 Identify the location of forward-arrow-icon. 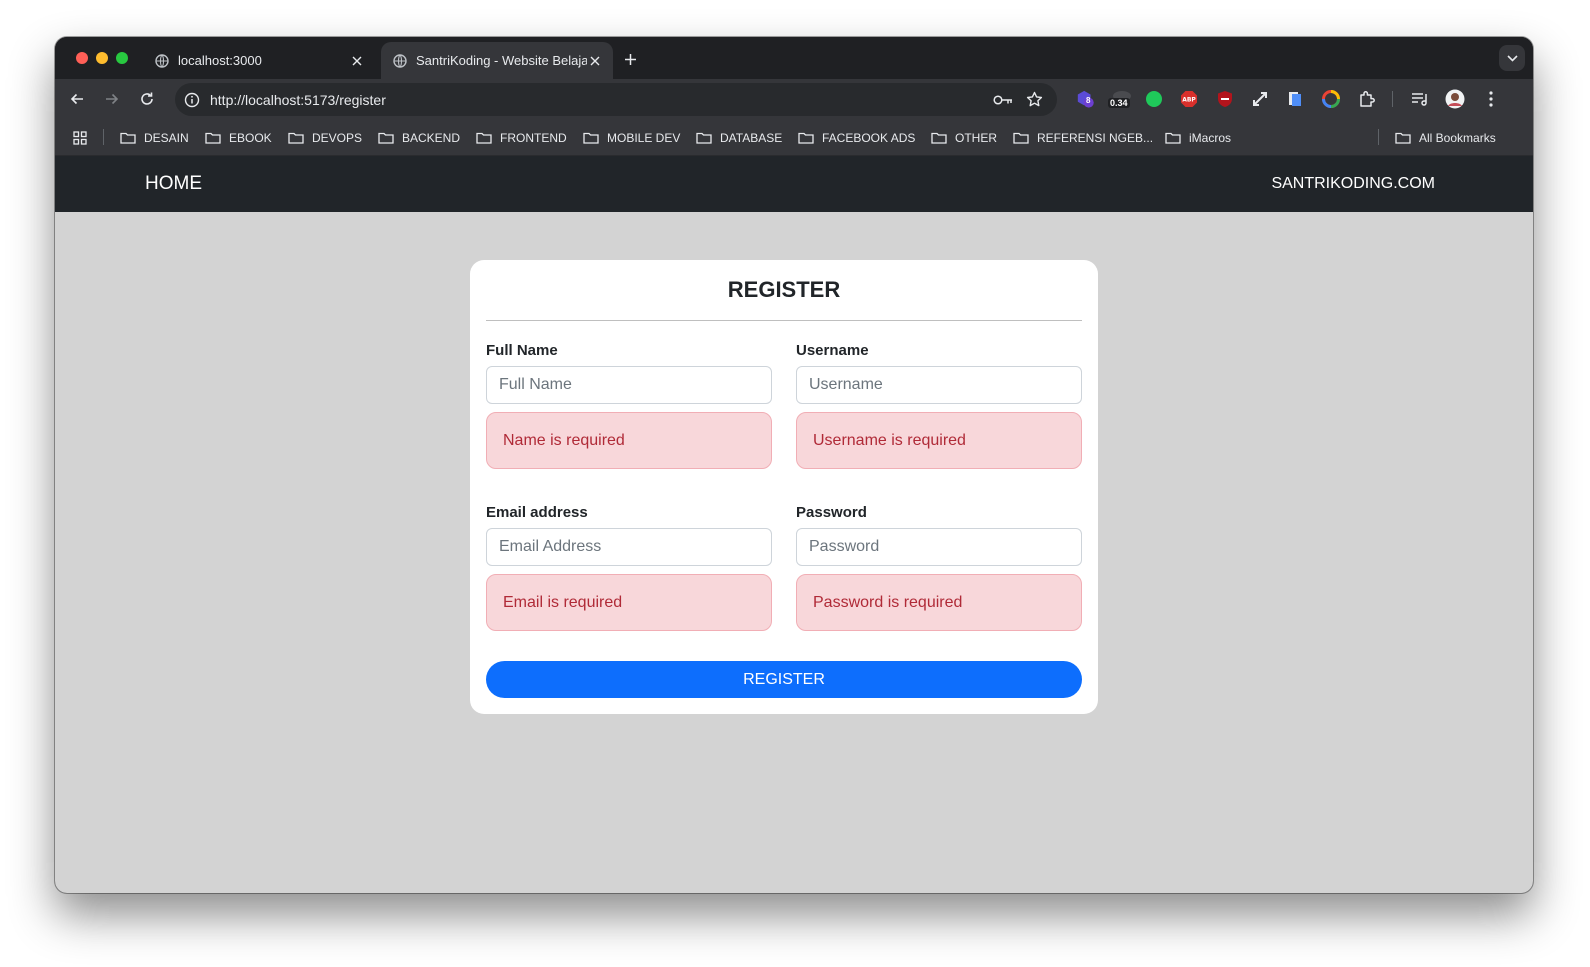
(112, 99).